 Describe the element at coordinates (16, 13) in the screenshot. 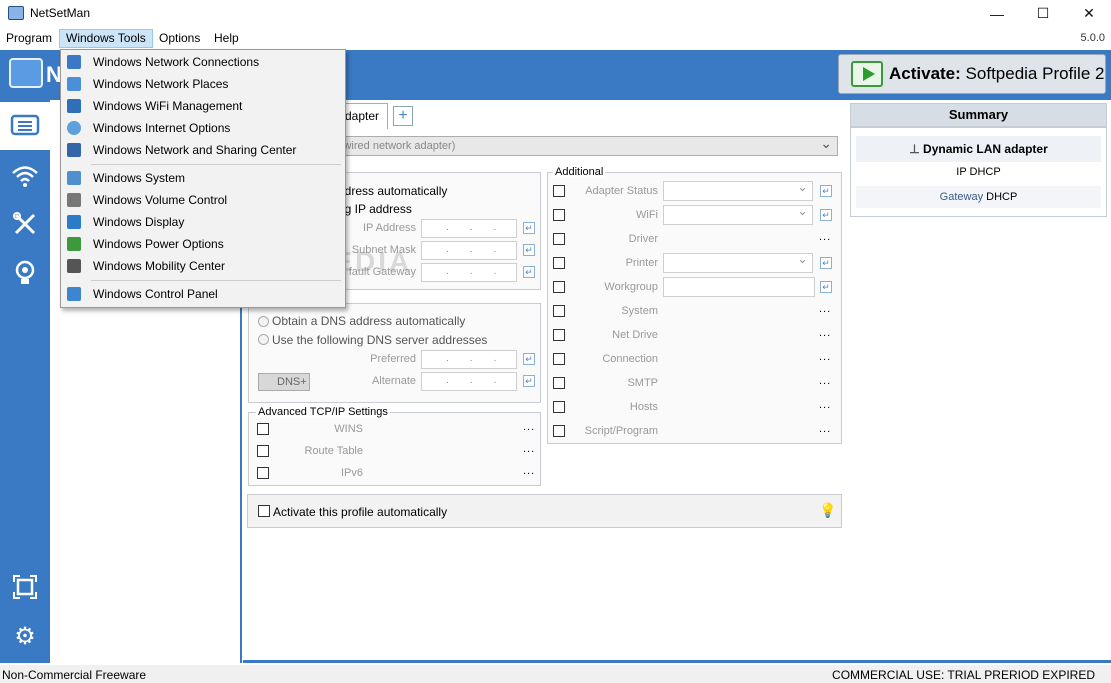

I see `app-icon` at that location.